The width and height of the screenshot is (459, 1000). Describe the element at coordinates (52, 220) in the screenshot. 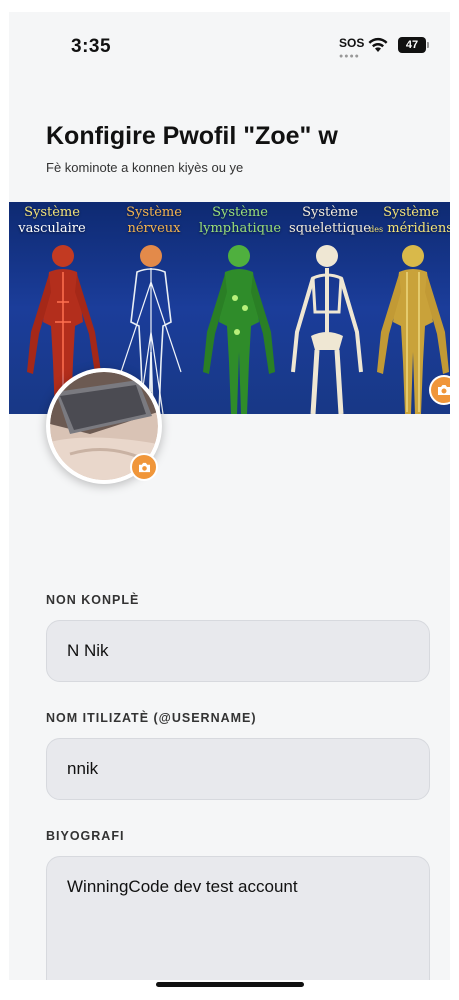

I see `banner-label-vasculaire: Système vasculaire` at that location.